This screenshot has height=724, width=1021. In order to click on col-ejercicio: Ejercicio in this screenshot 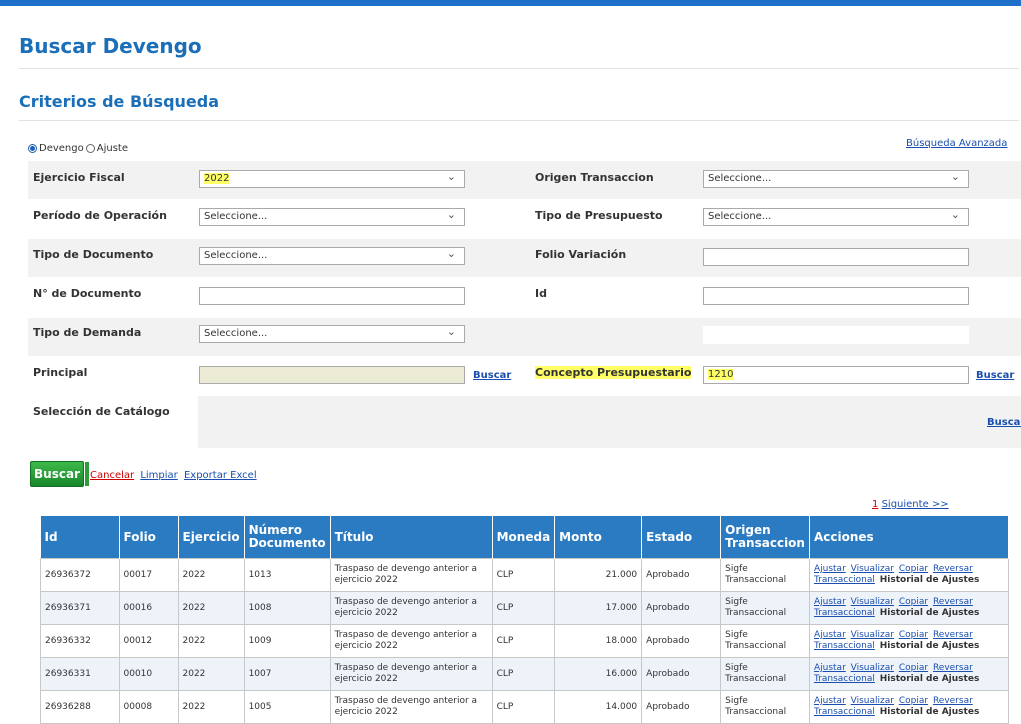, I will do `click(211, 537)`.